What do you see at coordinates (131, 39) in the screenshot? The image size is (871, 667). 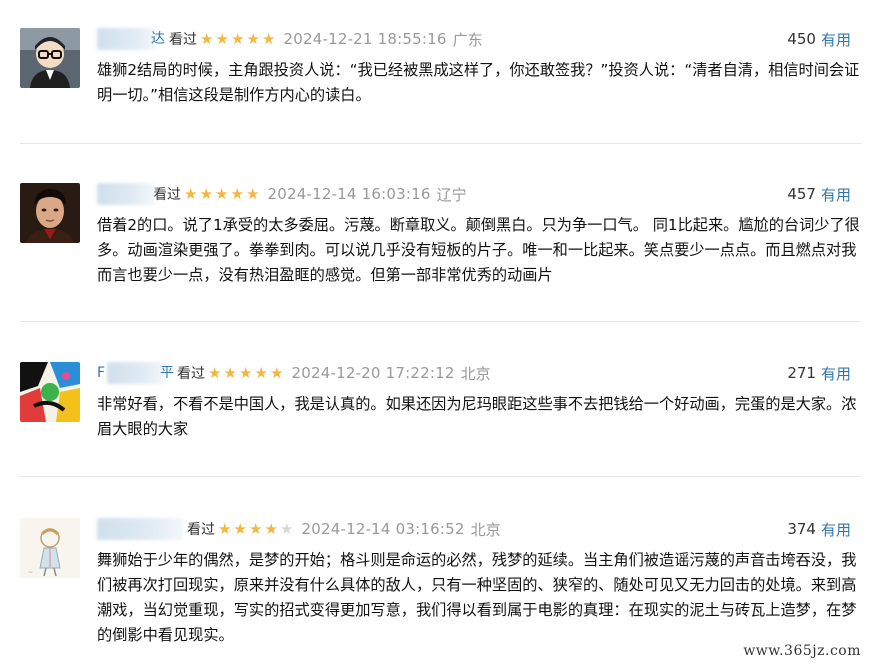 I see `username: 达` at bounding box center [131, 39].